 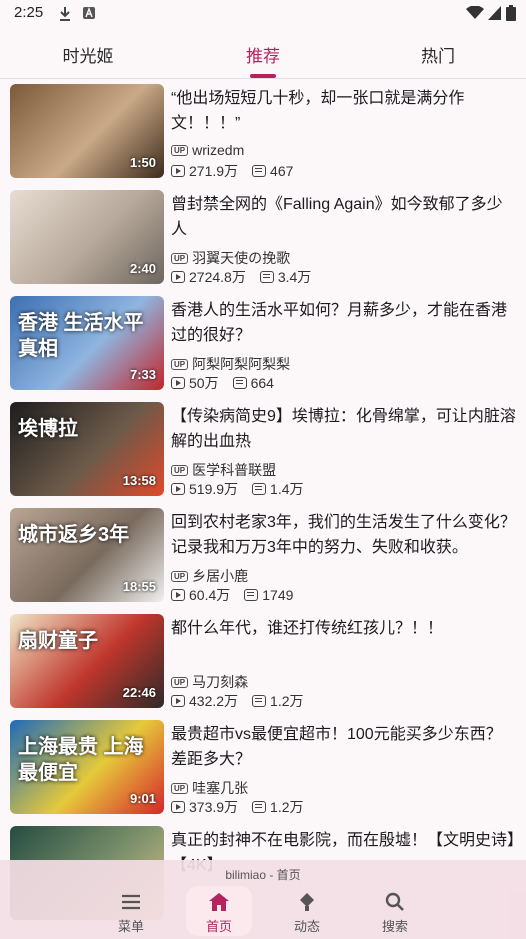 What do you see at coordinates (87, 661) in the screenshot?
I see `video-thumbnail: 扇财童子 22:46` at bounding box center [87, 661].